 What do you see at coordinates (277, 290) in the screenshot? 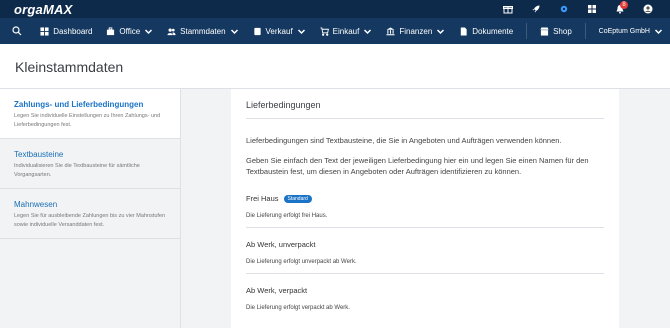
I see `condition-name: Ab Werk, verpackt` at bounding box center [277, 290].